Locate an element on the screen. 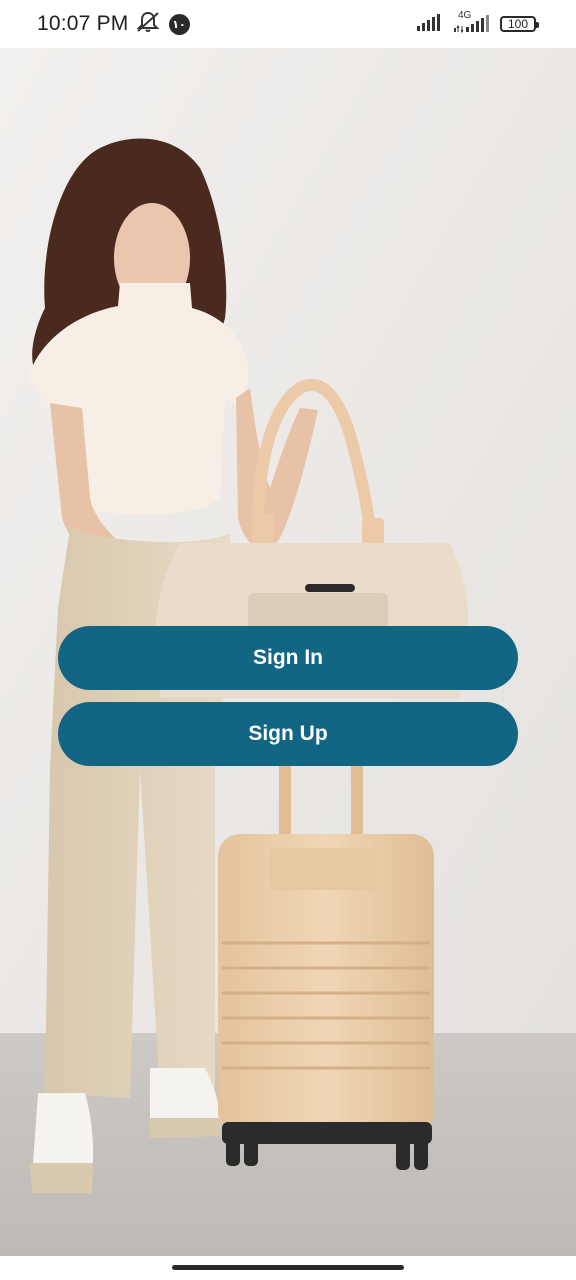  home-indicator is located at coordinates (288, 1267).